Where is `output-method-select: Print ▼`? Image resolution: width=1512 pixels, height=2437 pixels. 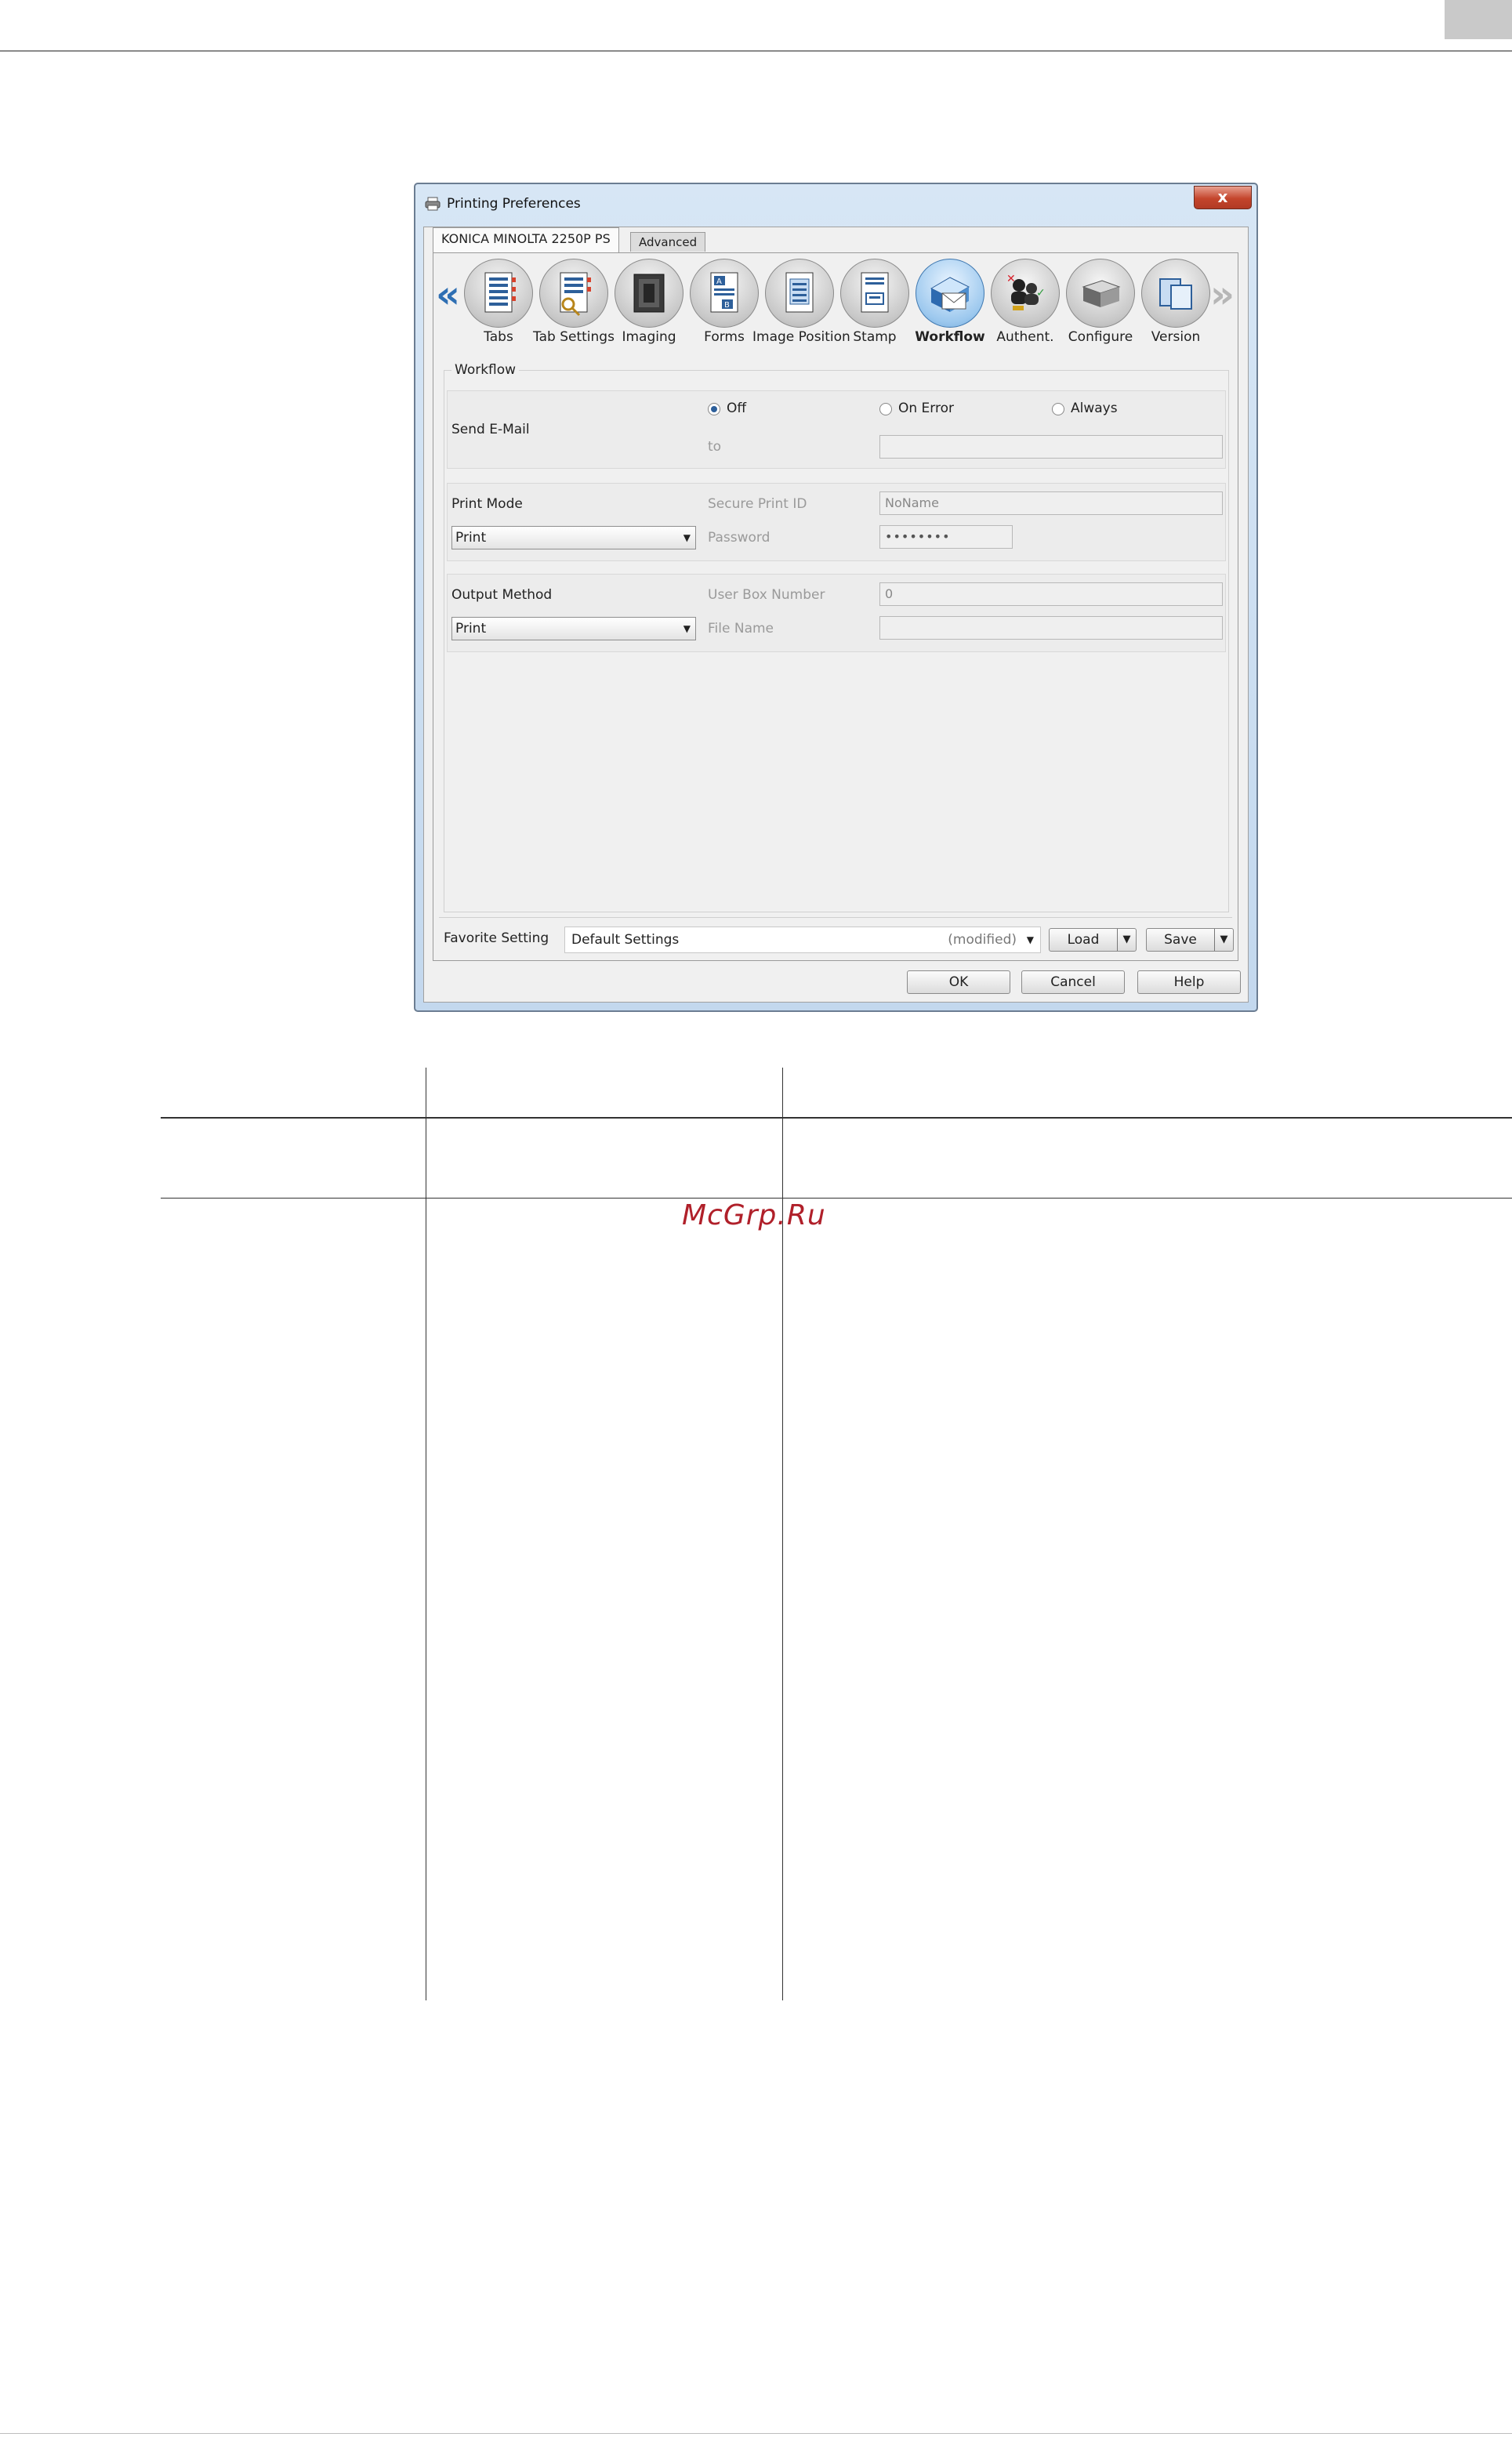 output-method-select: Print ▼ is located at coordinates (573, 628).